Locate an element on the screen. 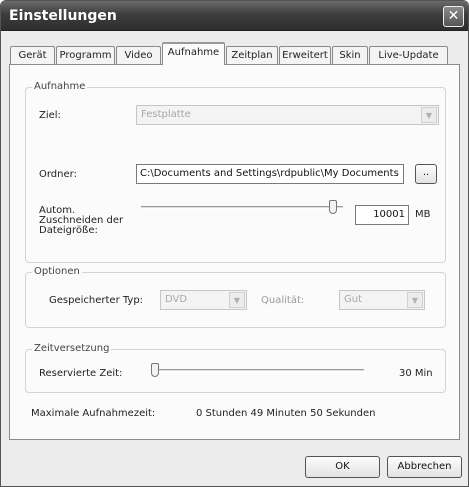  aufnahme-group-label: Aufnahme is located at coordinates (60, 86).